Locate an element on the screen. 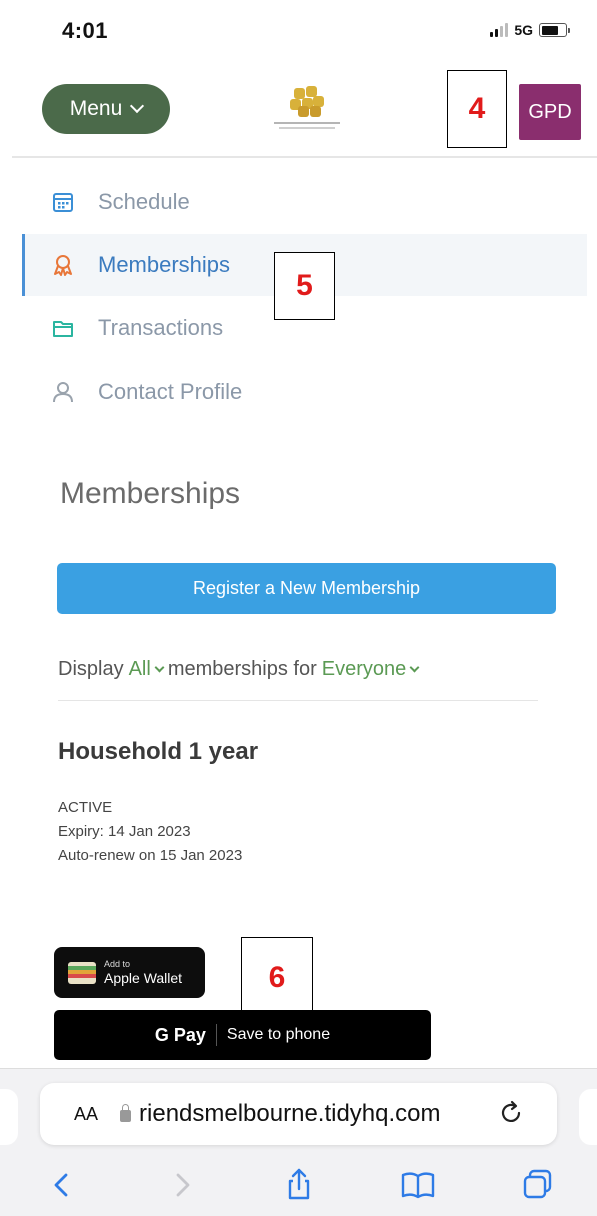 The width and height of the screenshot is (597, 1216). annotation-callout-6: 6 is located at coordinates (277, 978).